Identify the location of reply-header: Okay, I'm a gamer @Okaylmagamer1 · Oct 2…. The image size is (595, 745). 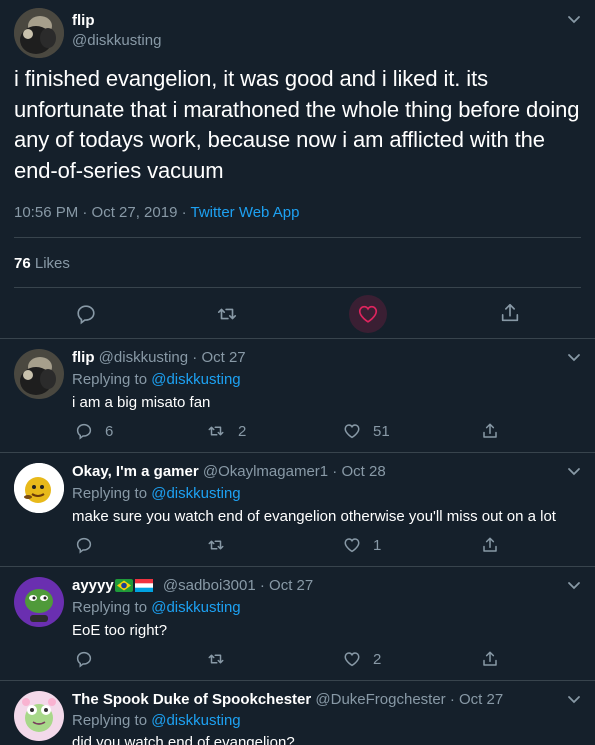
(229, 471).